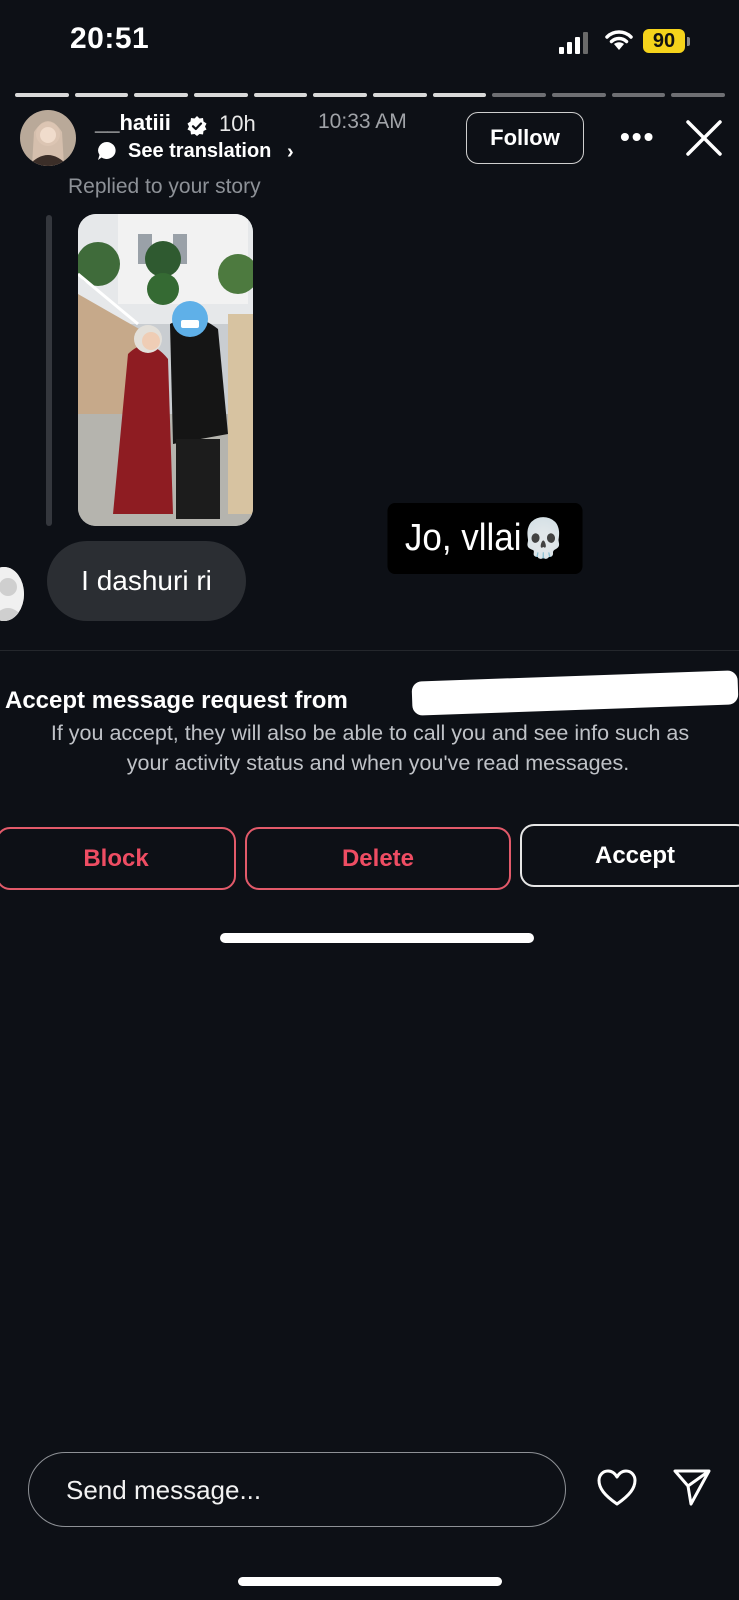  What do you see at coordinates (110, 38) in the screenshot?
I see `status-time: 20:51` at bounding box center [110, 38].